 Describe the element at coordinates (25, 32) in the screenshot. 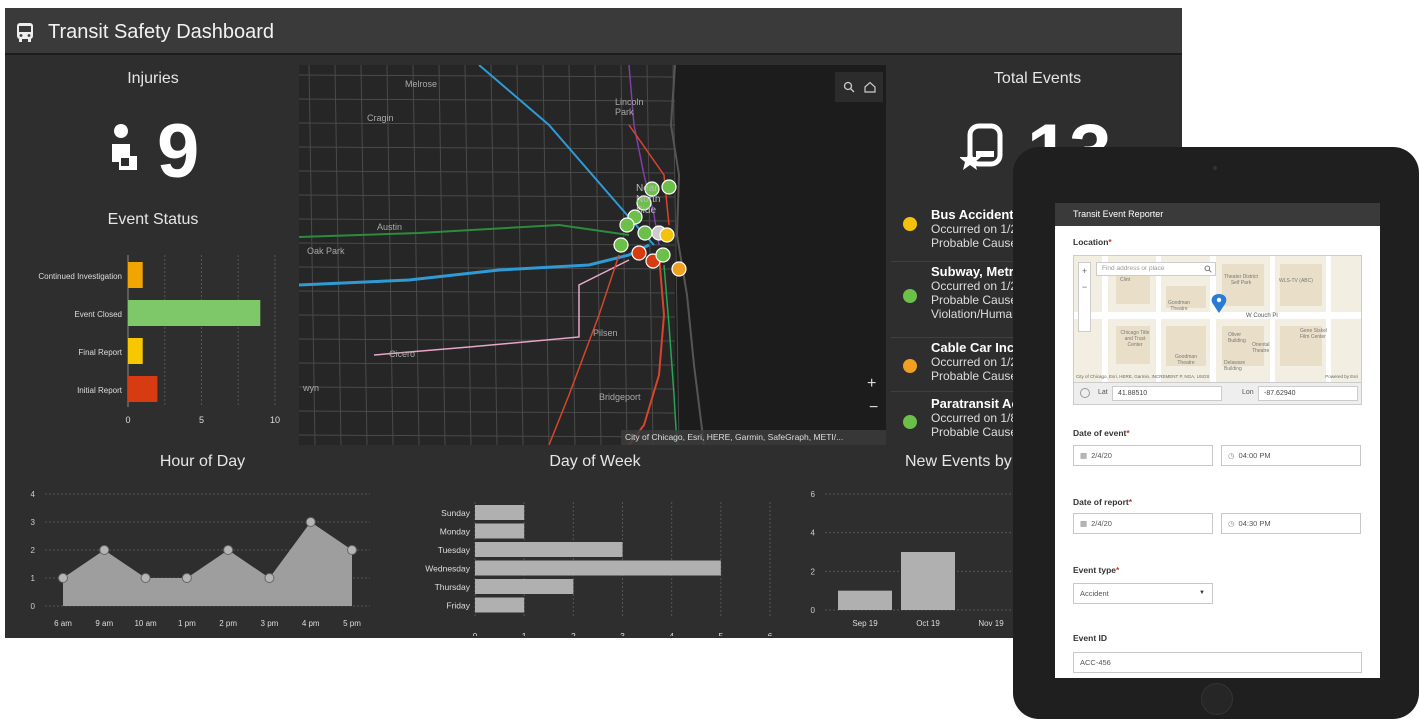

I see `bus-icon` at that location.